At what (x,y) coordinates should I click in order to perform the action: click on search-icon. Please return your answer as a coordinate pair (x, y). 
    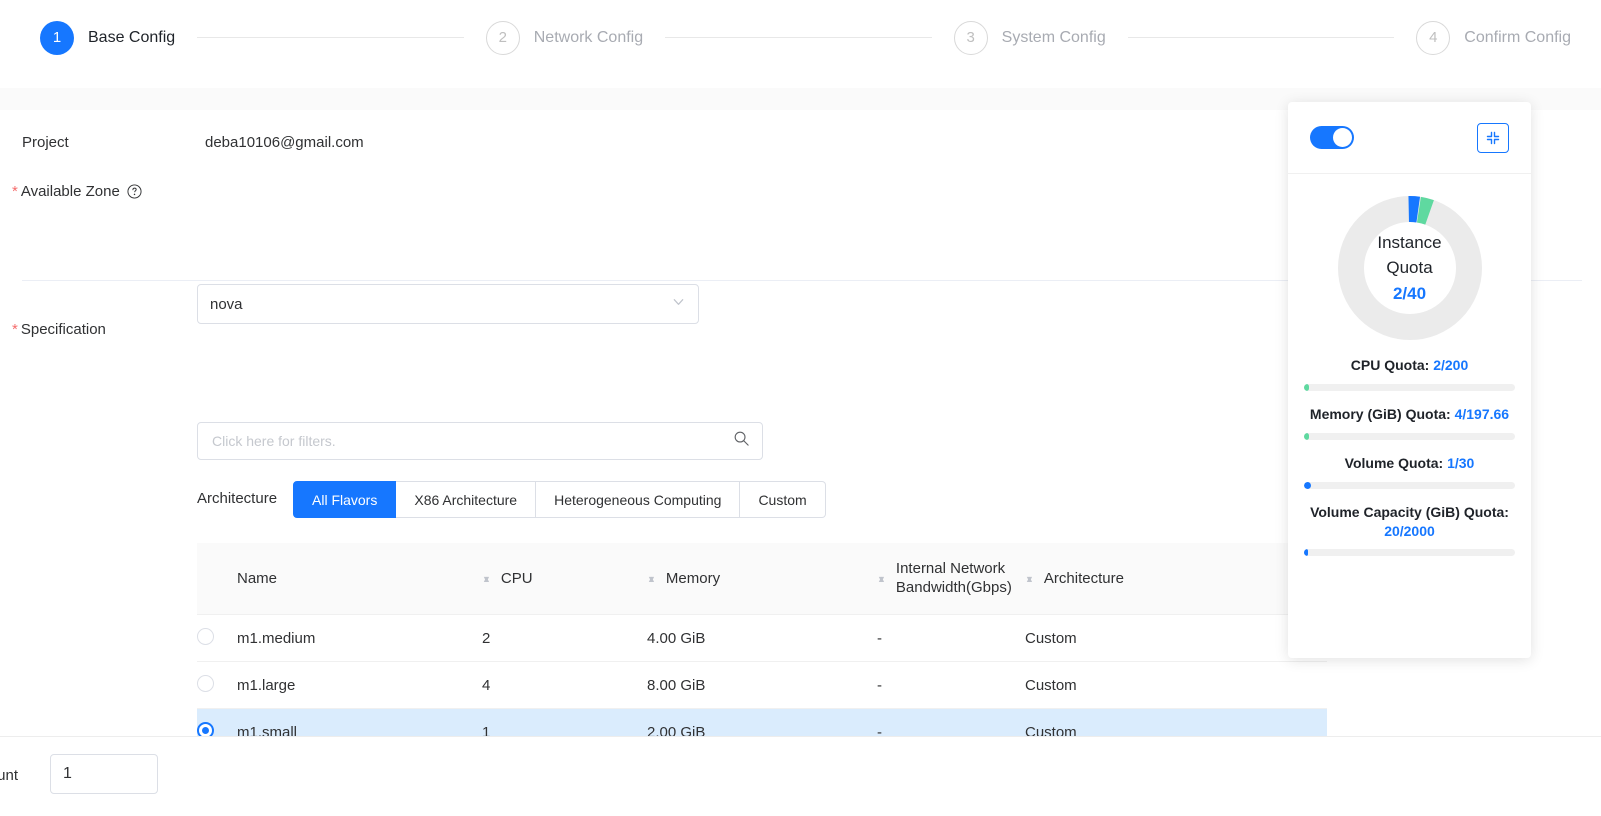
    Looking at the image, I should click on (741, 441).